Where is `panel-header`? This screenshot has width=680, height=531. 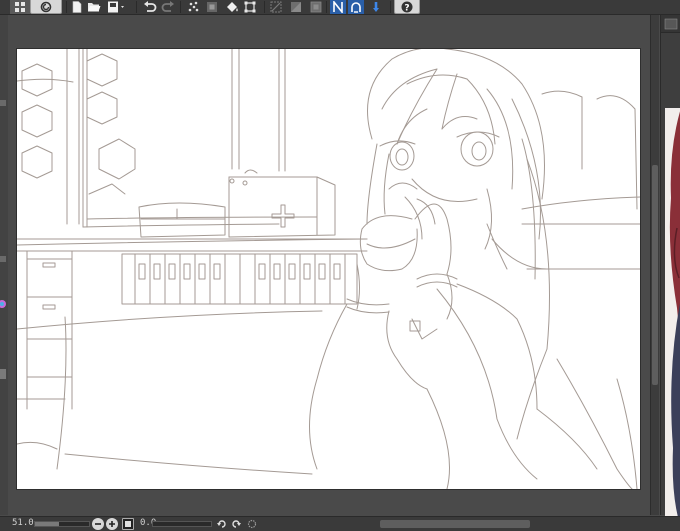 panel-header is located at coordinates (670, 24).